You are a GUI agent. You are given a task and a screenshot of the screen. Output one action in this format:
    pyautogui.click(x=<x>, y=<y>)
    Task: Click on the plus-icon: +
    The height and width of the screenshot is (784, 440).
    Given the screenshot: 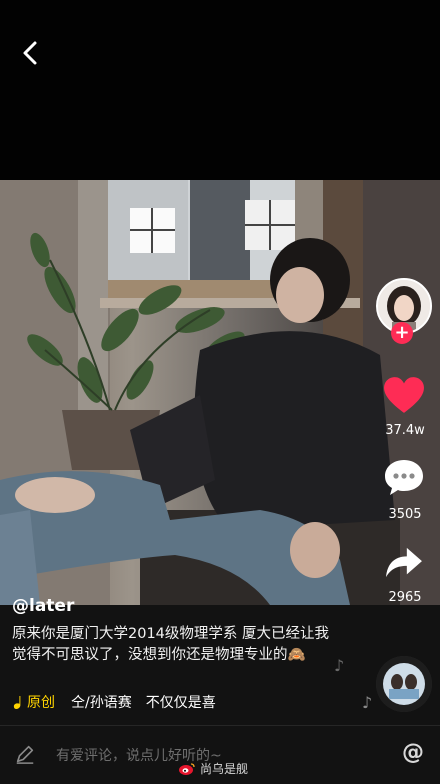 What is the action you would take?
    pyautogui.click(x=402, y=332)
    